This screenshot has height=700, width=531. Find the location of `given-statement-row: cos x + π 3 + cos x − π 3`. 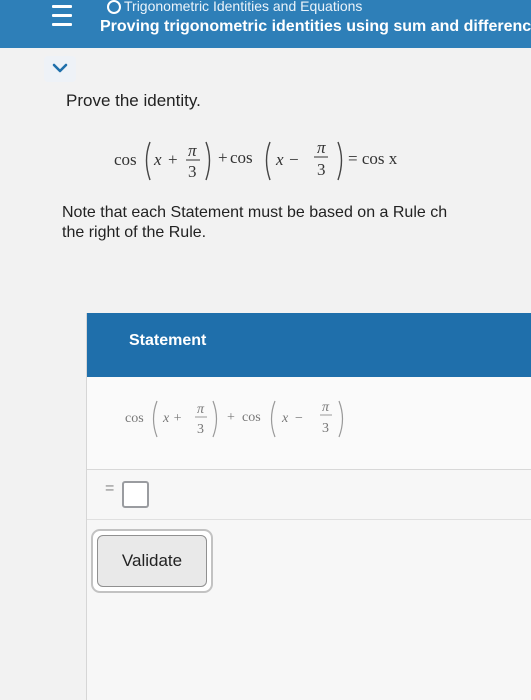

given-statement-row: cos x + π 3 + cos x − π 3 is located at coordinates (309, 423).